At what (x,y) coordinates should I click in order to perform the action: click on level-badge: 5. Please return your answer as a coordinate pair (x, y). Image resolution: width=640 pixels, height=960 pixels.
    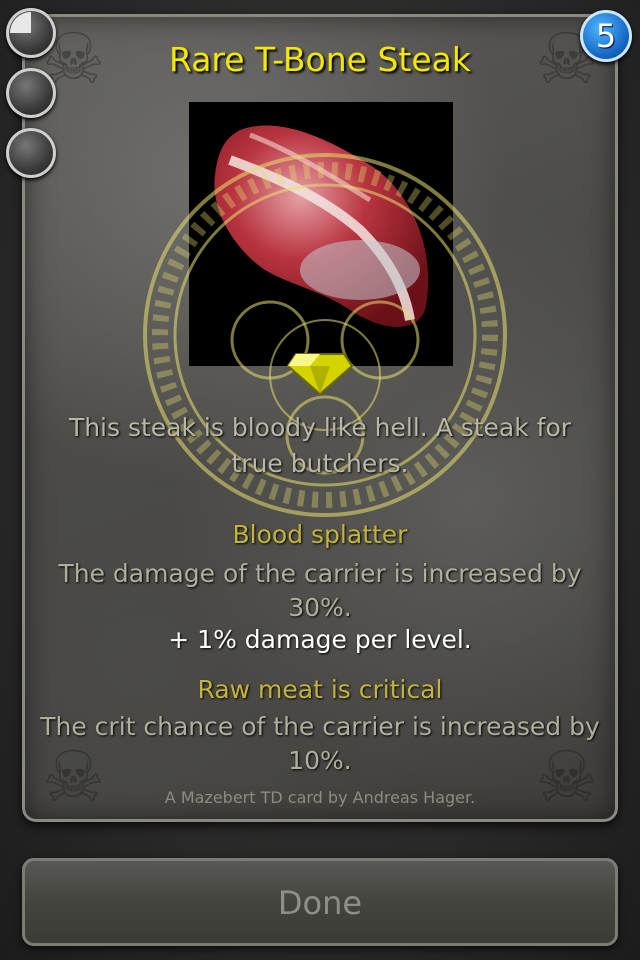
    Looking at the image, I should click on (606, 36).